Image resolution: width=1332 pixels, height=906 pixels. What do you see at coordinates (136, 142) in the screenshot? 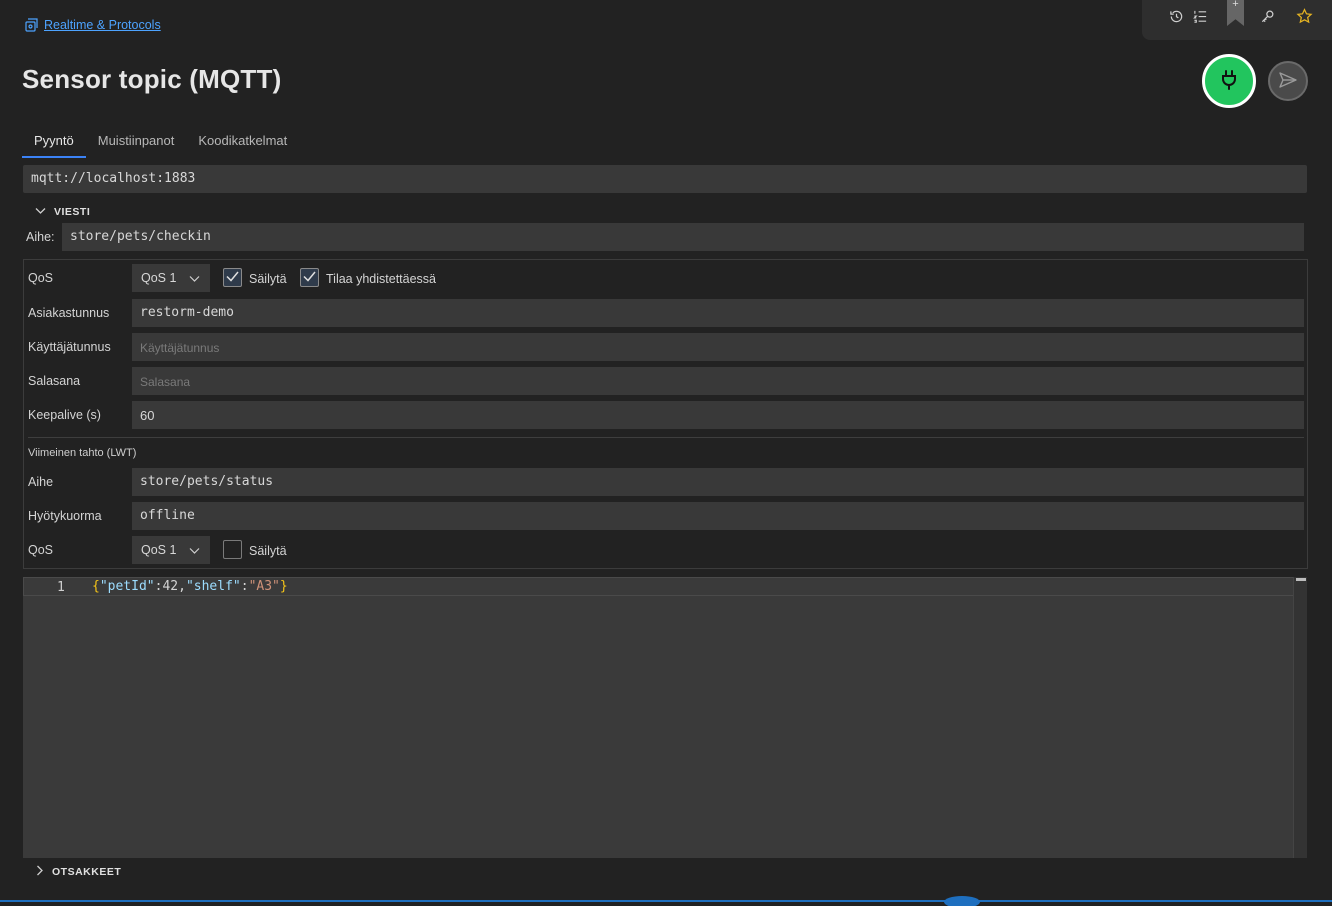
I see `tab-notes: Muistiinpanot` at bounding box center [136, 142].